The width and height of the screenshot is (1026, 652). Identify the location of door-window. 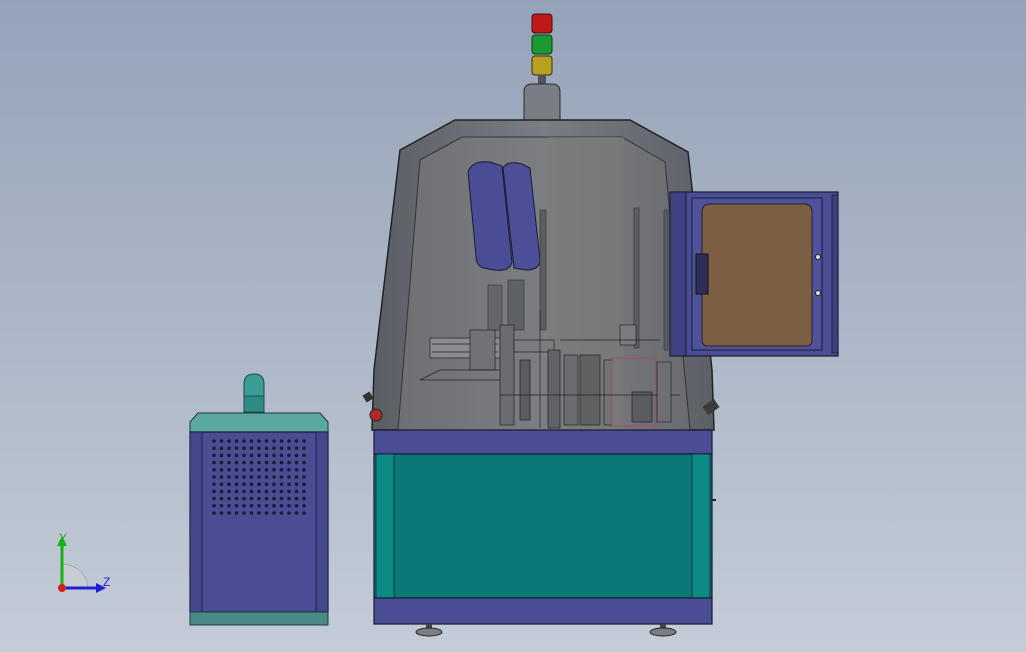
(757, 275).